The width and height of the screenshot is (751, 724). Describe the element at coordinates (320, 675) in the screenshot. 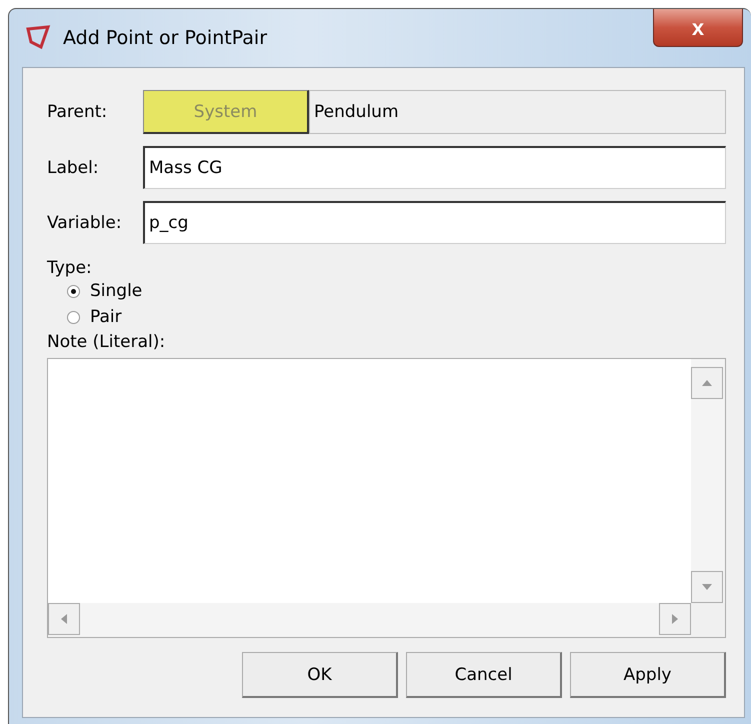

I see `dialog-button: OK` at that location.